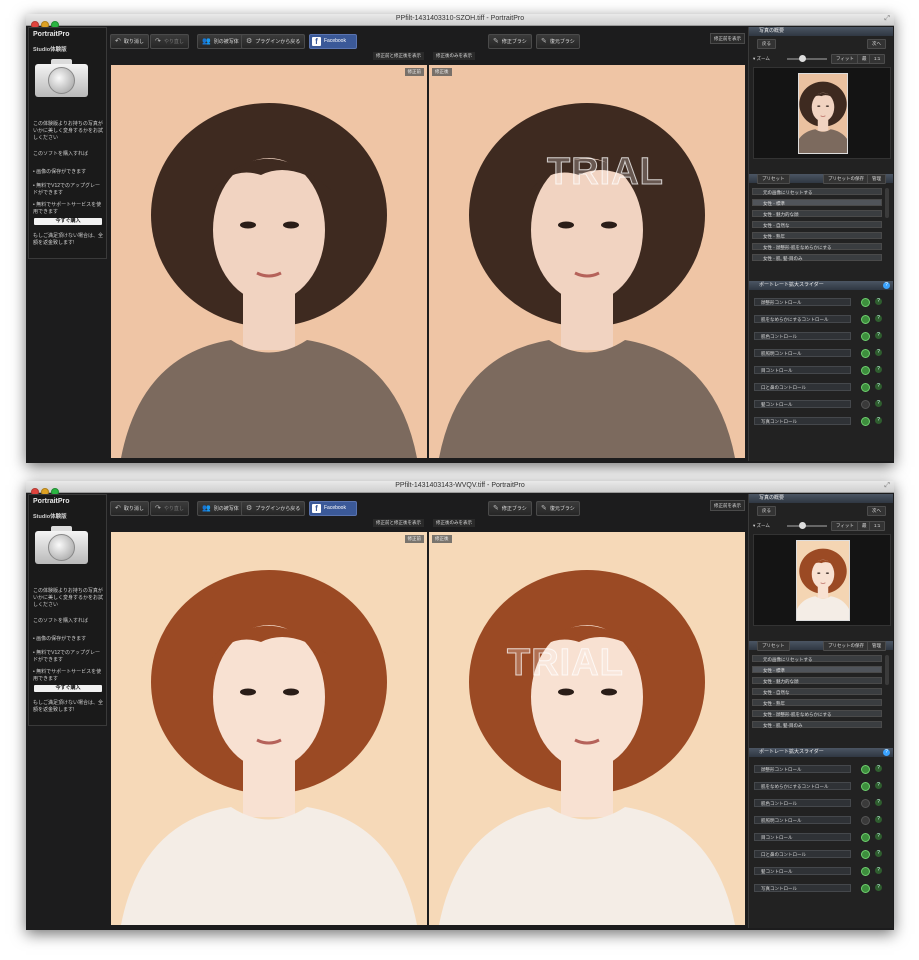  What do you see at coordinates (817, 691) in the screenshot?
I see `preset-item: 女性 - 自然な` at bounding box center [817, 691].